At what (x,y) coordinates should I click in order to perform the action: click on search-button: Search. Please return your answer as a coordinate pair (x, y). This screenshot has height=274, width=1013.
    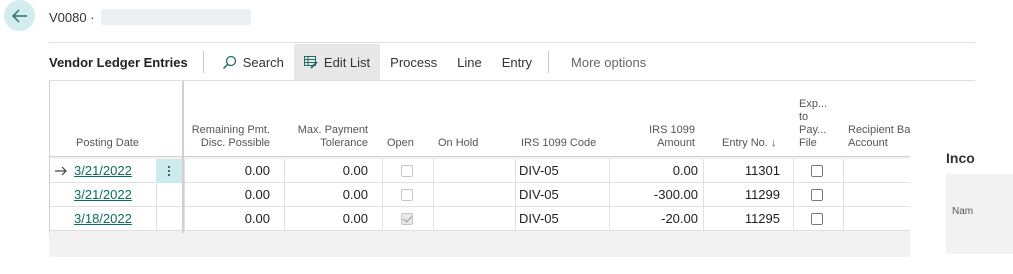
    Looking at the image, I should click on (253, 62).